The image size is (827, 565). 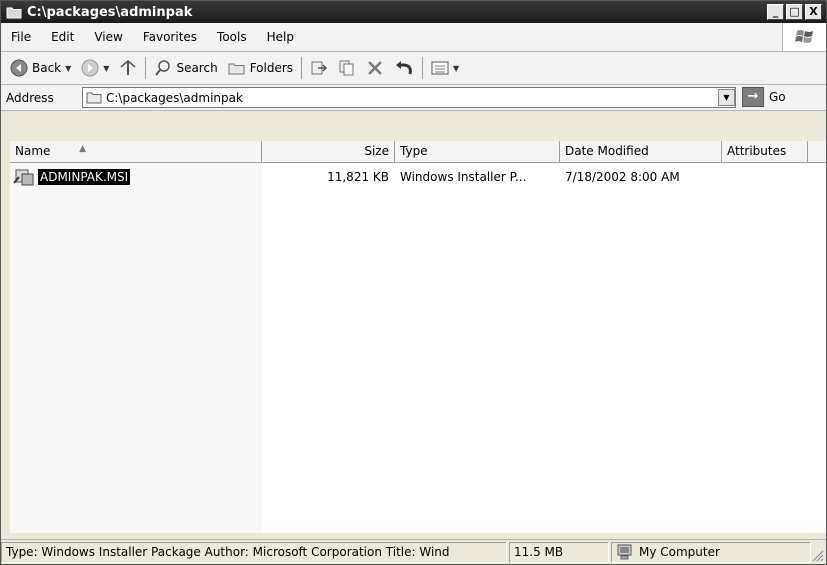 I want to click on windows-flag-icon, so click(x=803, y=36).